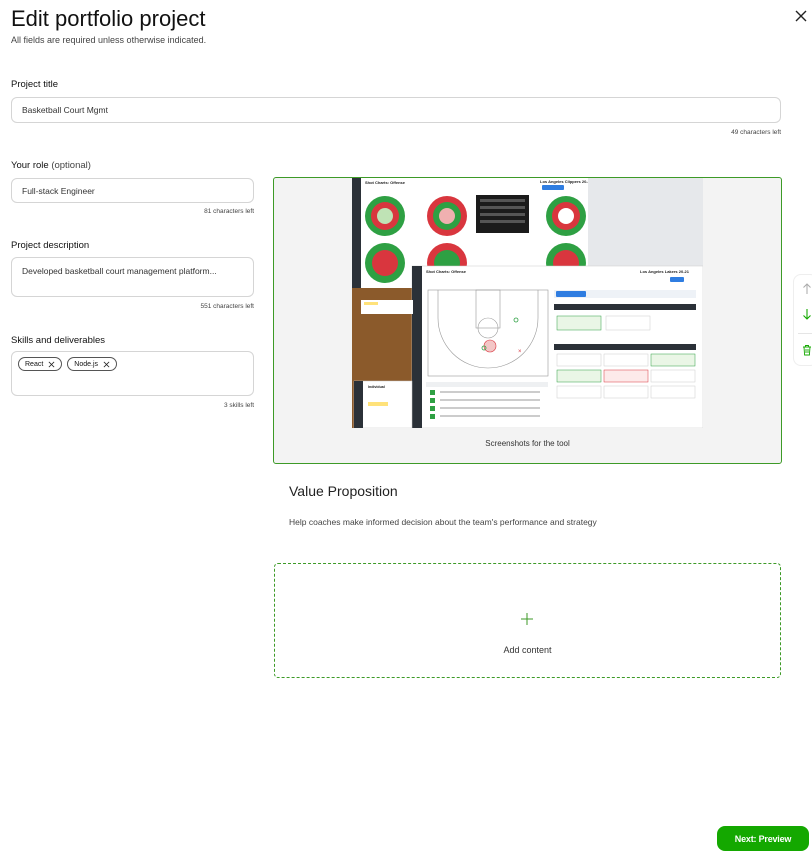  Describe the element at coordinates (801, 17) in the screenshot. I see `close-icon` at that location.